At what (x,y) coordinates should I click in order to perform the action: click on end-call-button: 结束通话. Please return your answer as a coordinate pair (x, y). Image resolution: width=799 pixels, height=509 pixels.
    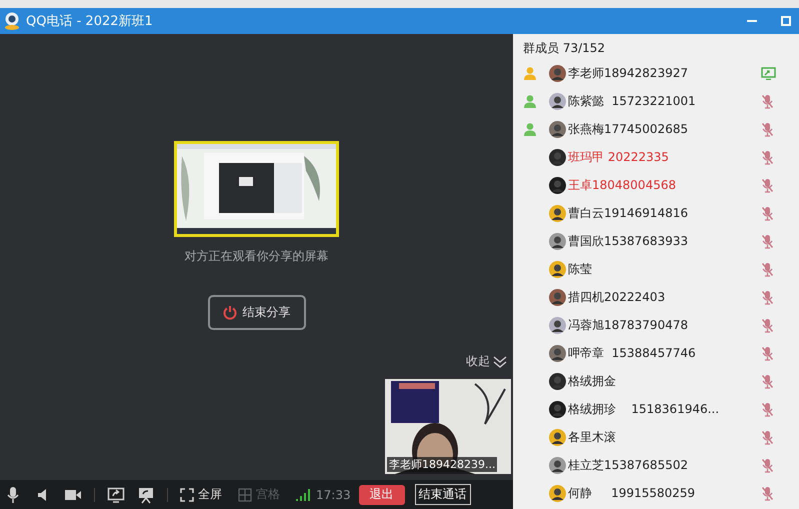
    Looking at the image, I should click on (442, 494).